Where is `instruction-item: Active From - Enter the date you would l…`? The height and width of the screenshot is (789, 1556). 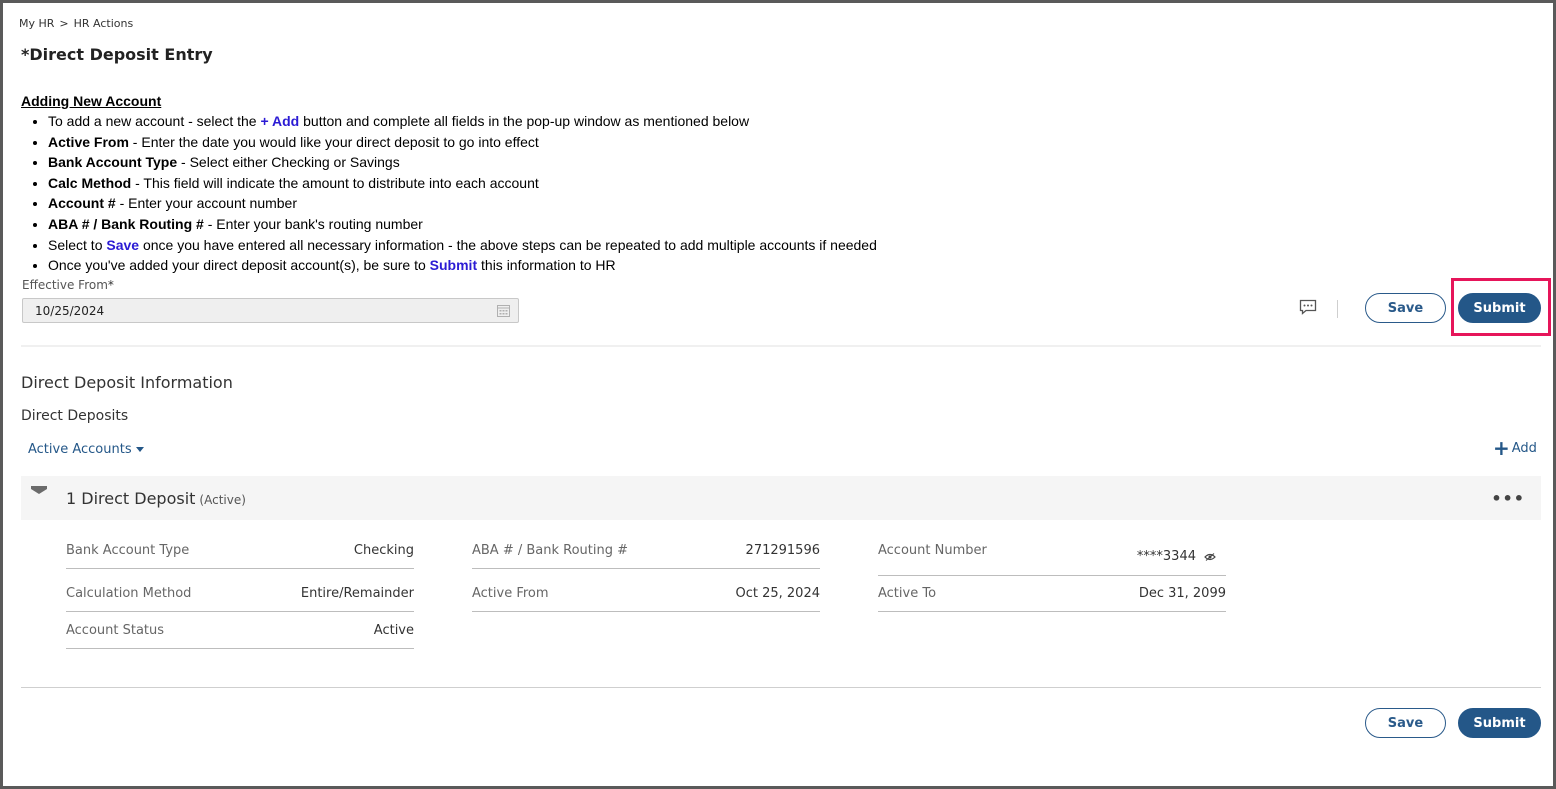 instruction-item: Active From - Enter the date you would l… is located at coordinates (462, 142).